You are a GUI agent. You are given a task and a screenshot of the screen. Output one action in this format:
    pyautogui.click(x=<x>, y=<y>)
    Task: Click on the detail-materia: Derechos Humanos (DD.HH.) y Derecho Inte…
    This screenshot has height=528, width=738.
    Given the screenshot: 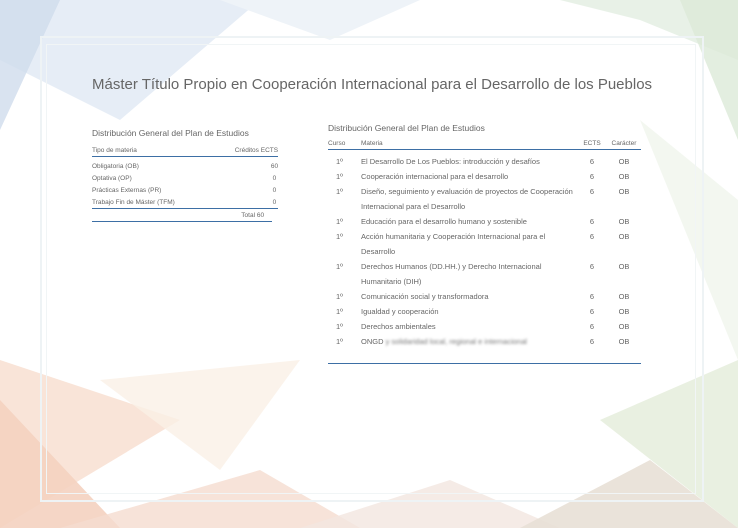 What is the action you would take?
    pyautogui.click(x=451, y=274)
    